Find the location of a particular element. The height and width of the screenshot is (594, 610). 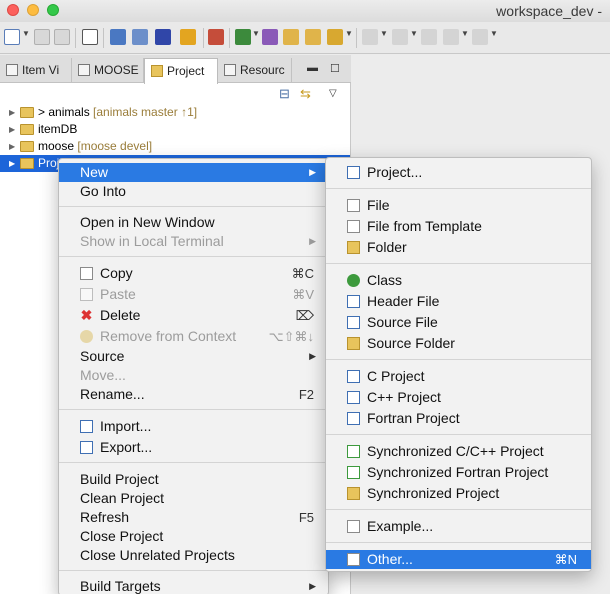

grid-icon is located at coordinates (163, 37).